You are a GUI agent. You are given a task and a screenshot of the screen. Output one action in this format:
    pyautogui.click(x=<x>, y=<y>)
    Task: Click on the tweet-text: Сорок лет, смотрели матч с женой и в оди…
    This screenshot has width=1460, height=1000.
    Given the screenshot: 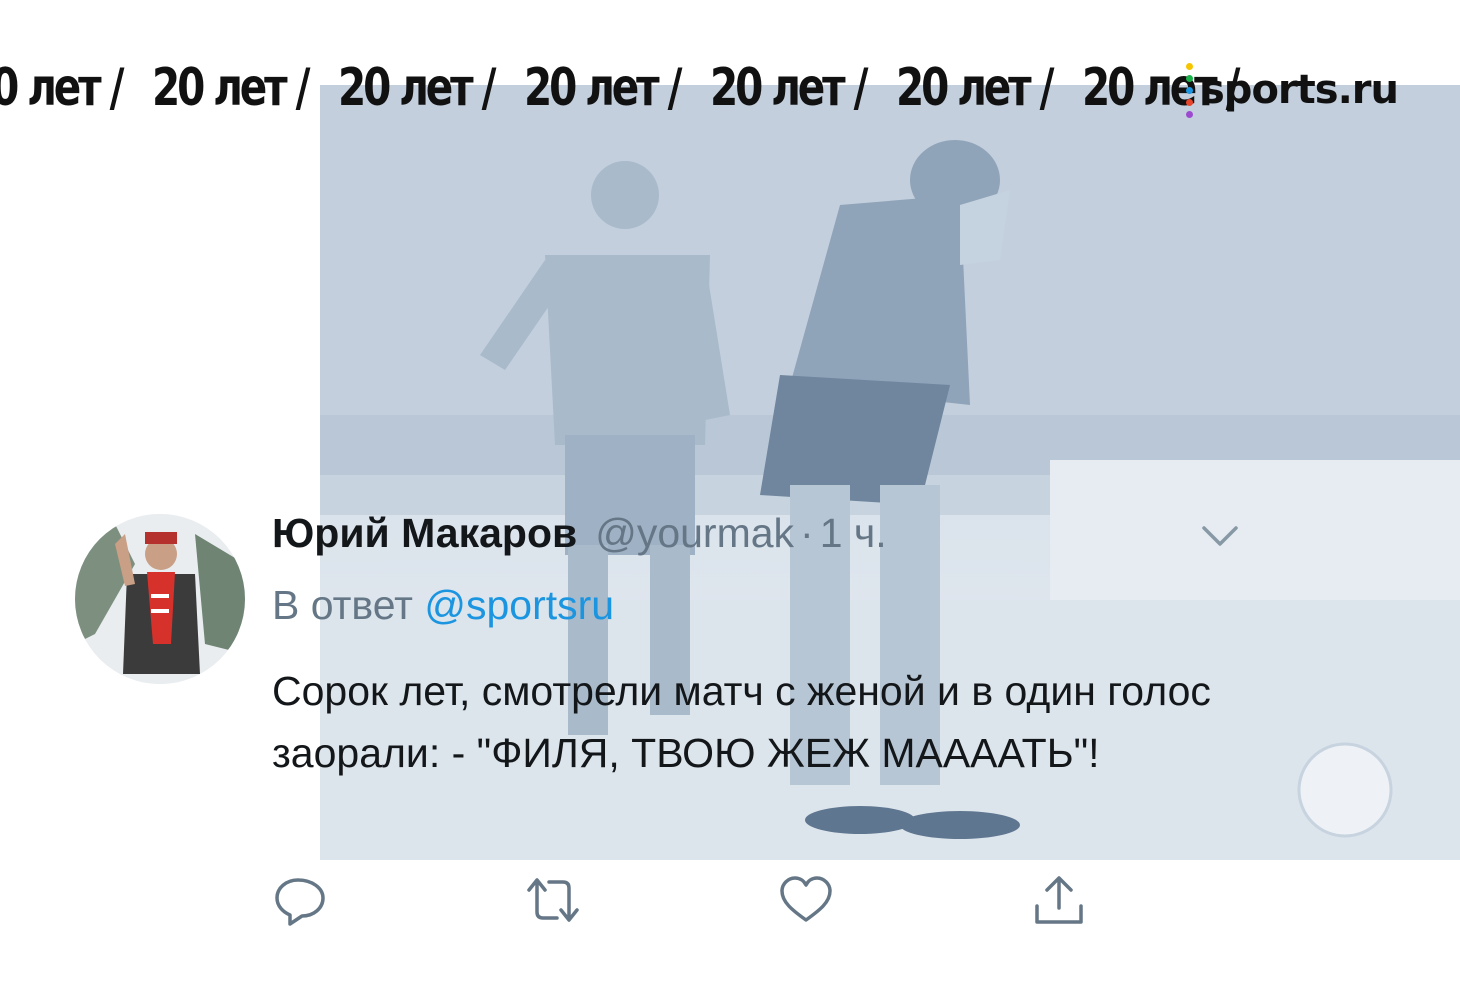 What is the action you would take?
    pyautogui.click(x=741, y=722)
    